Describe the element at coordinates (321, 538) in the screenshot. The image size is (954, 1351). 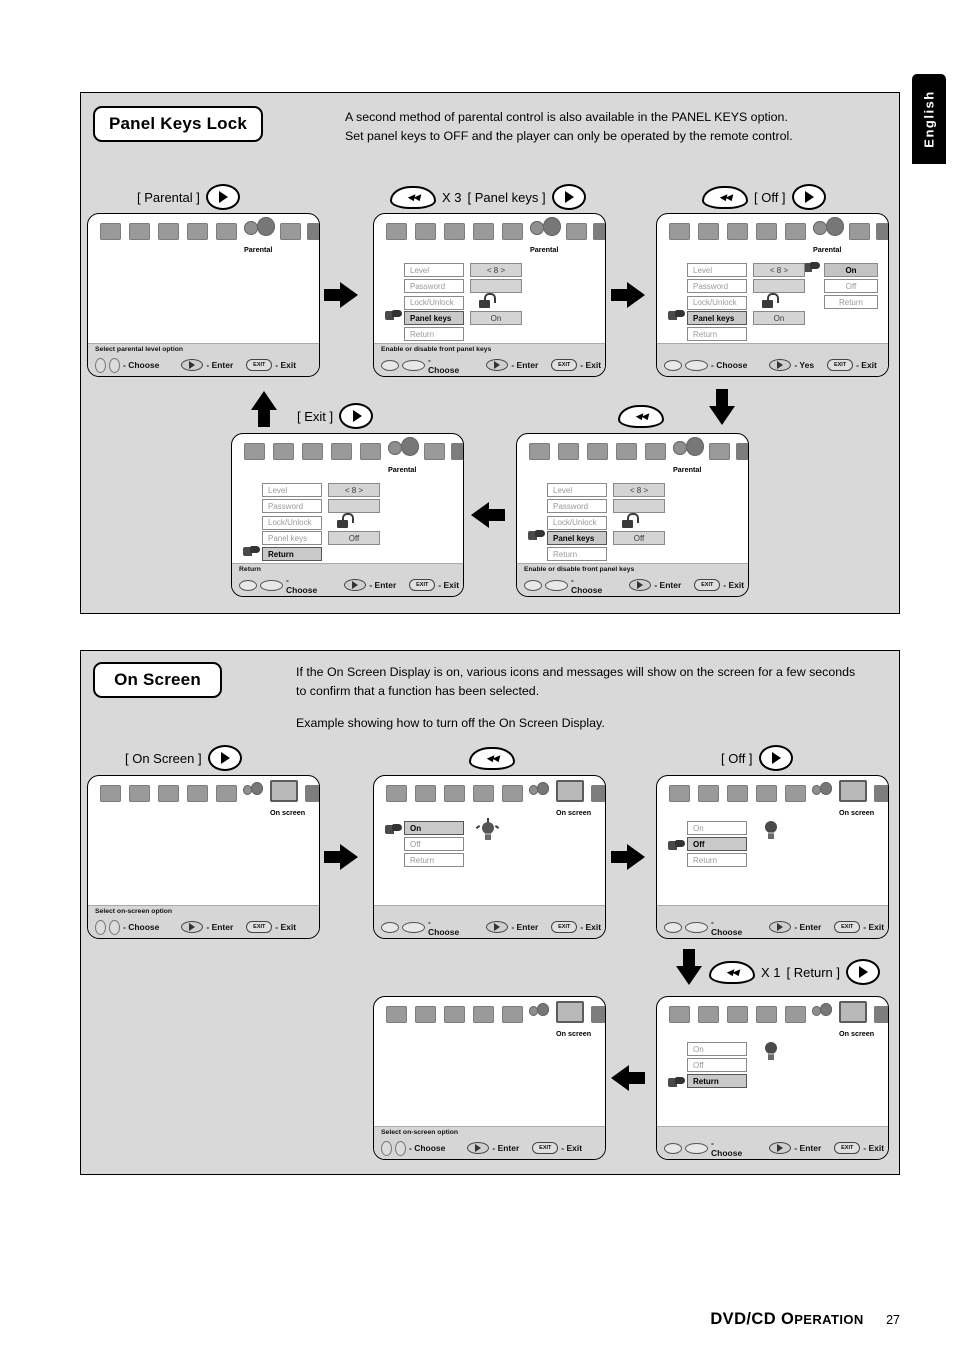
I see `menu-row-panel-keys: Panel keys Off` at that location.